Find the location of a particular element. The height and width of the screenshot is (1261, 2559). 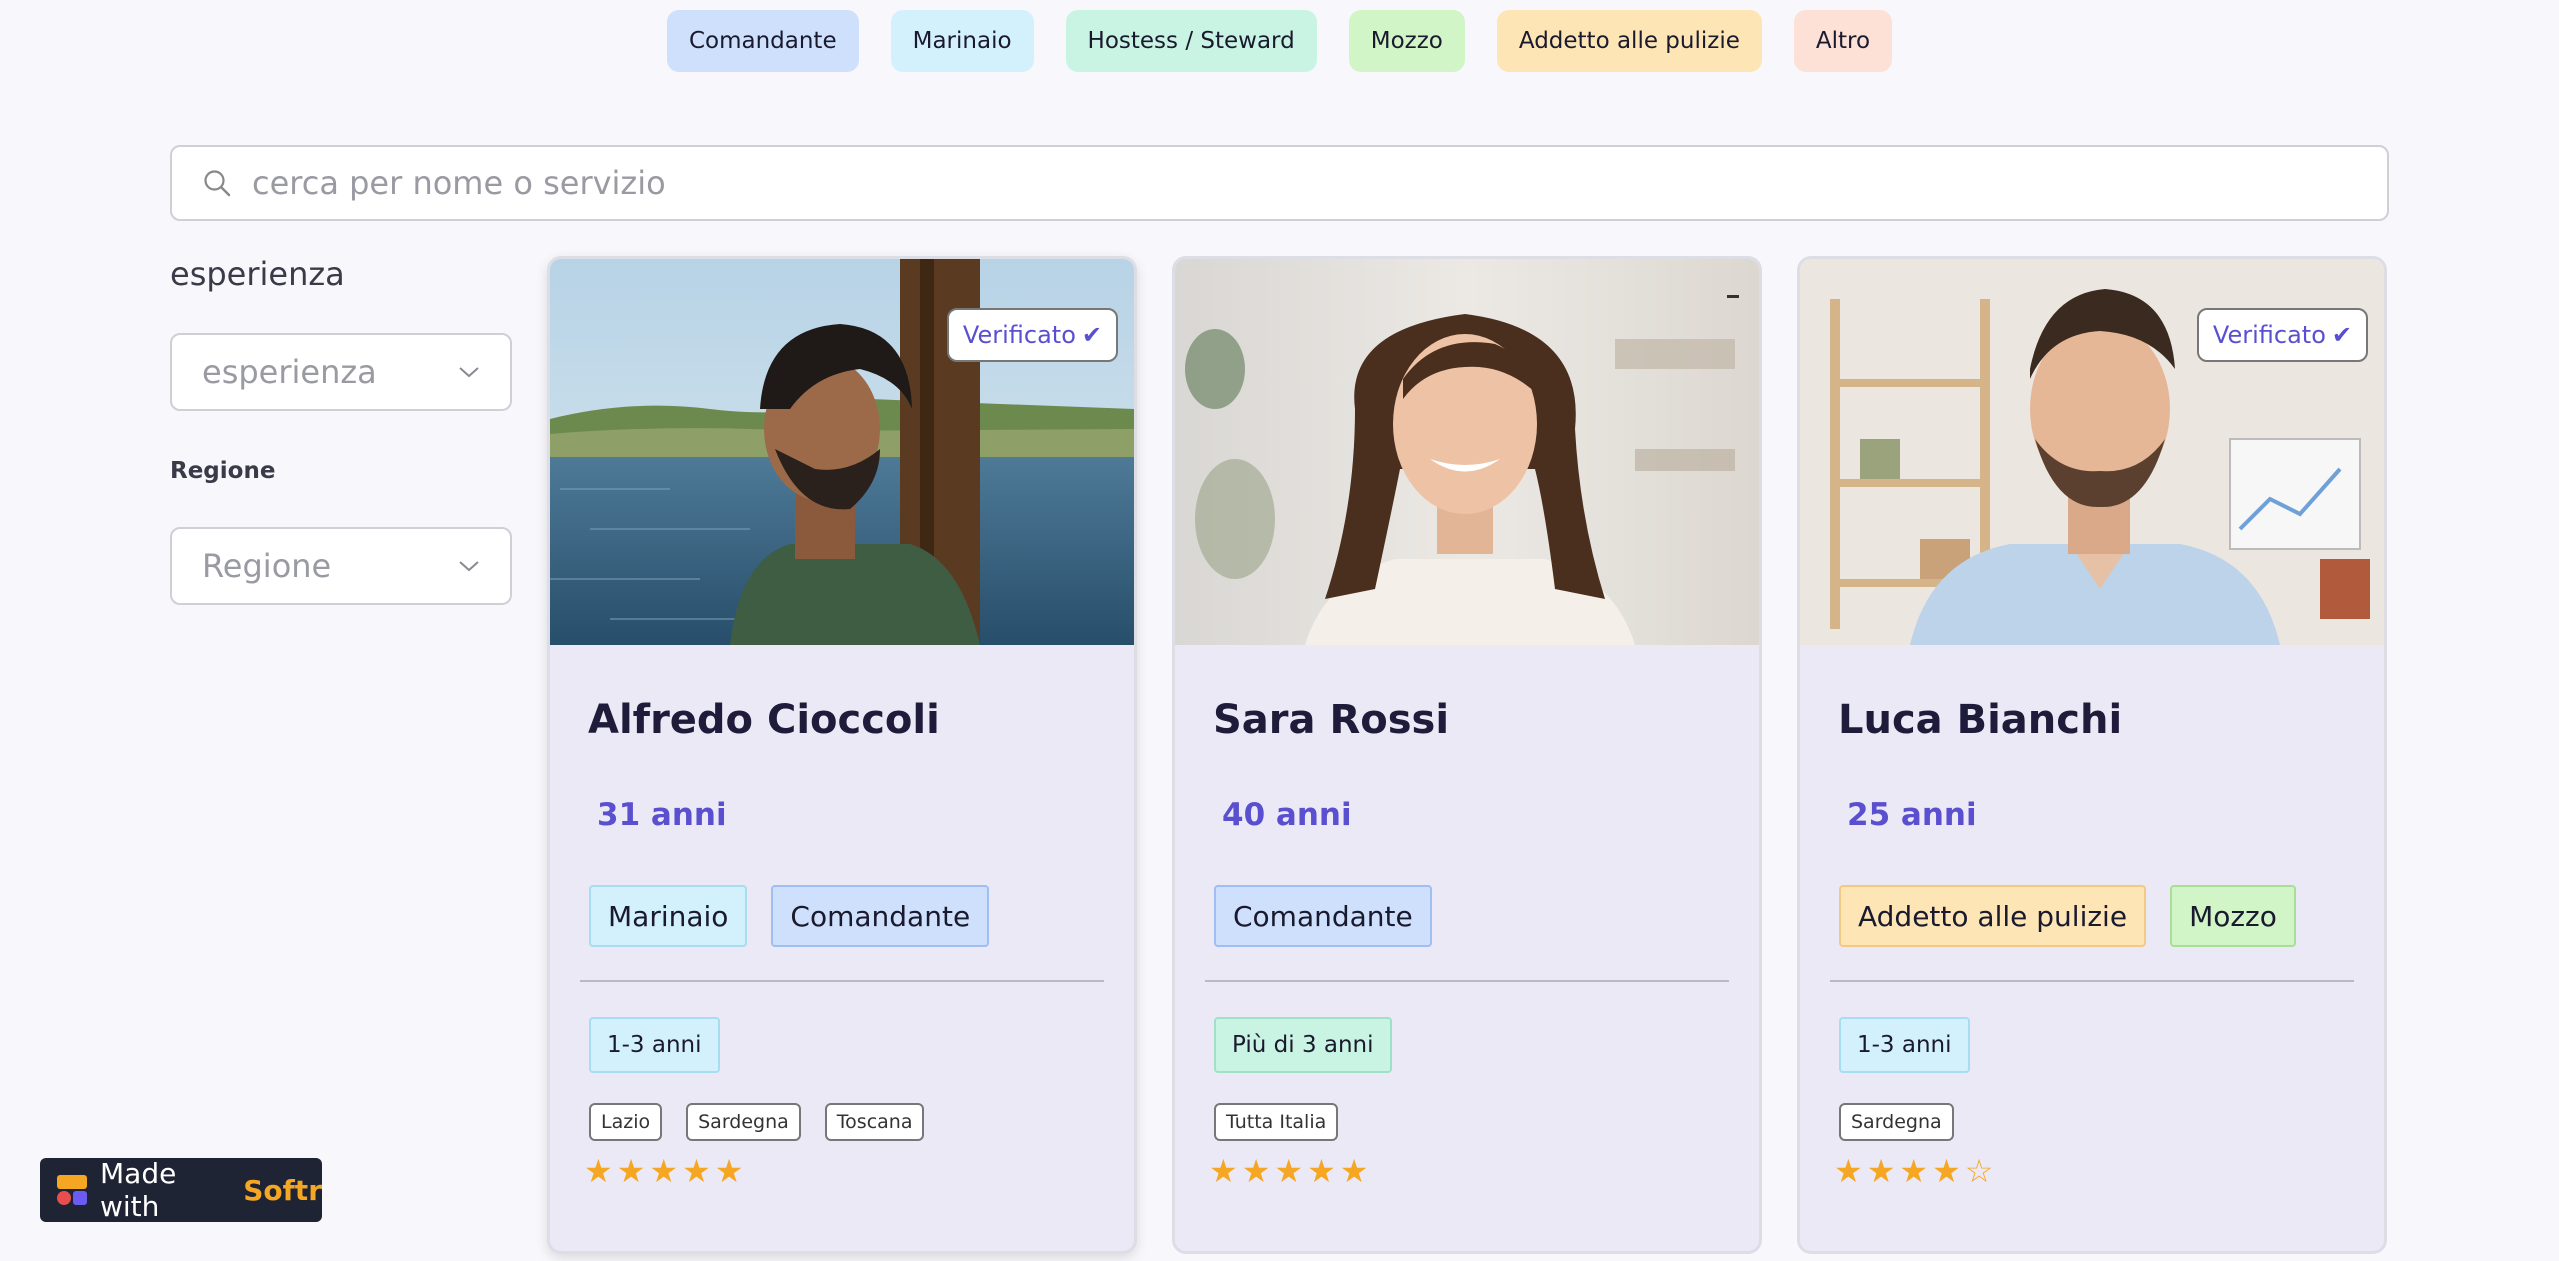

role-tags: Addetto alle pulizie Mozzo is located at coordinates (2067, 916).